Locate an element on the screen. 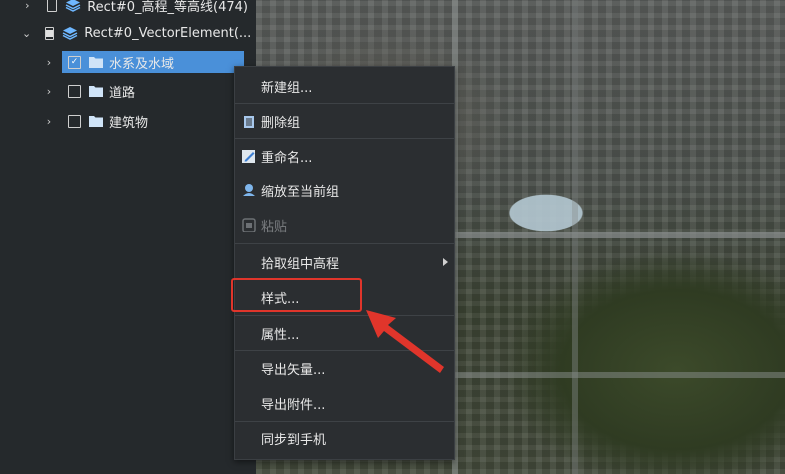  tree-item-contour-layer: › Rect#0_高程_等高线(474) is located at coordinates (128, 9).